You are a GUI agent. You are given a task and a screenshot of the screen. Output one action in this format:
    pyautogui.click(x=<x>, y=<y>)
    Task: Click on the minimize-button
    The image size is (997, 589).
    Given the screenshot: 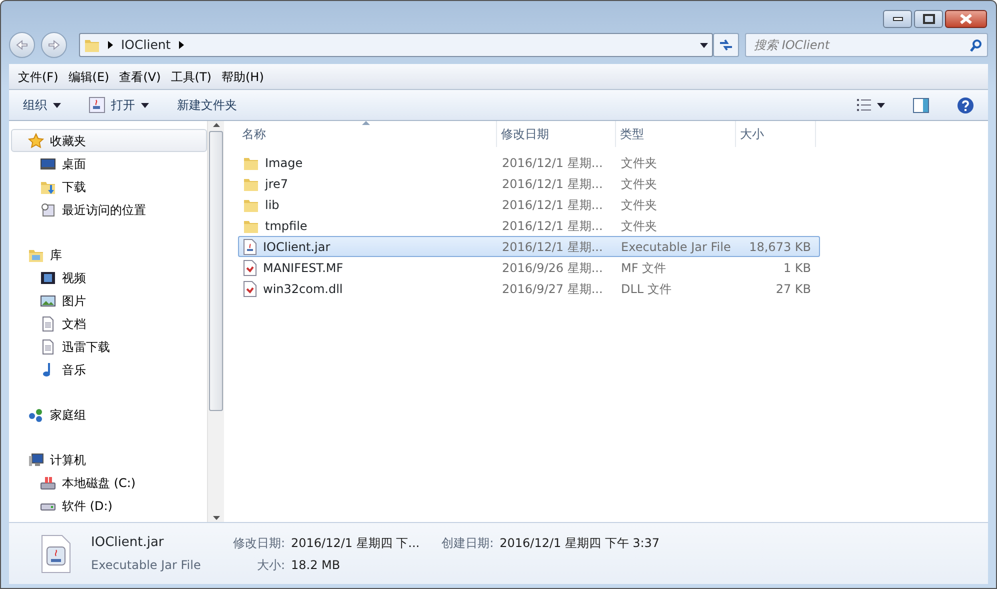 What is the action you would take?
    pyautogui.click(x=897, y=19)
    